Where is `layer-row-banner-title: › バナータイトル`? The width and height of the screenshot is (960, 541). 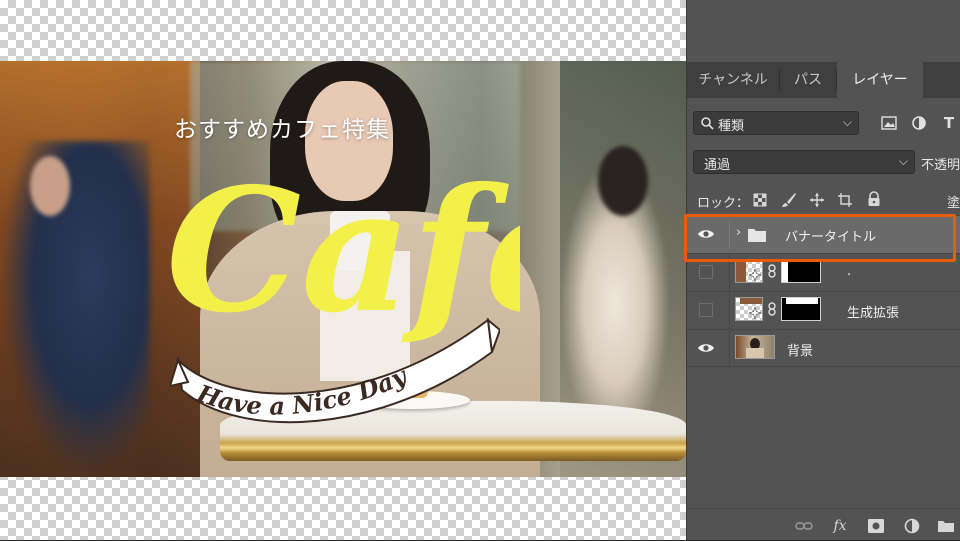
layer-row-banner-title: › バナータイトル is located at coordinates (823, 234).